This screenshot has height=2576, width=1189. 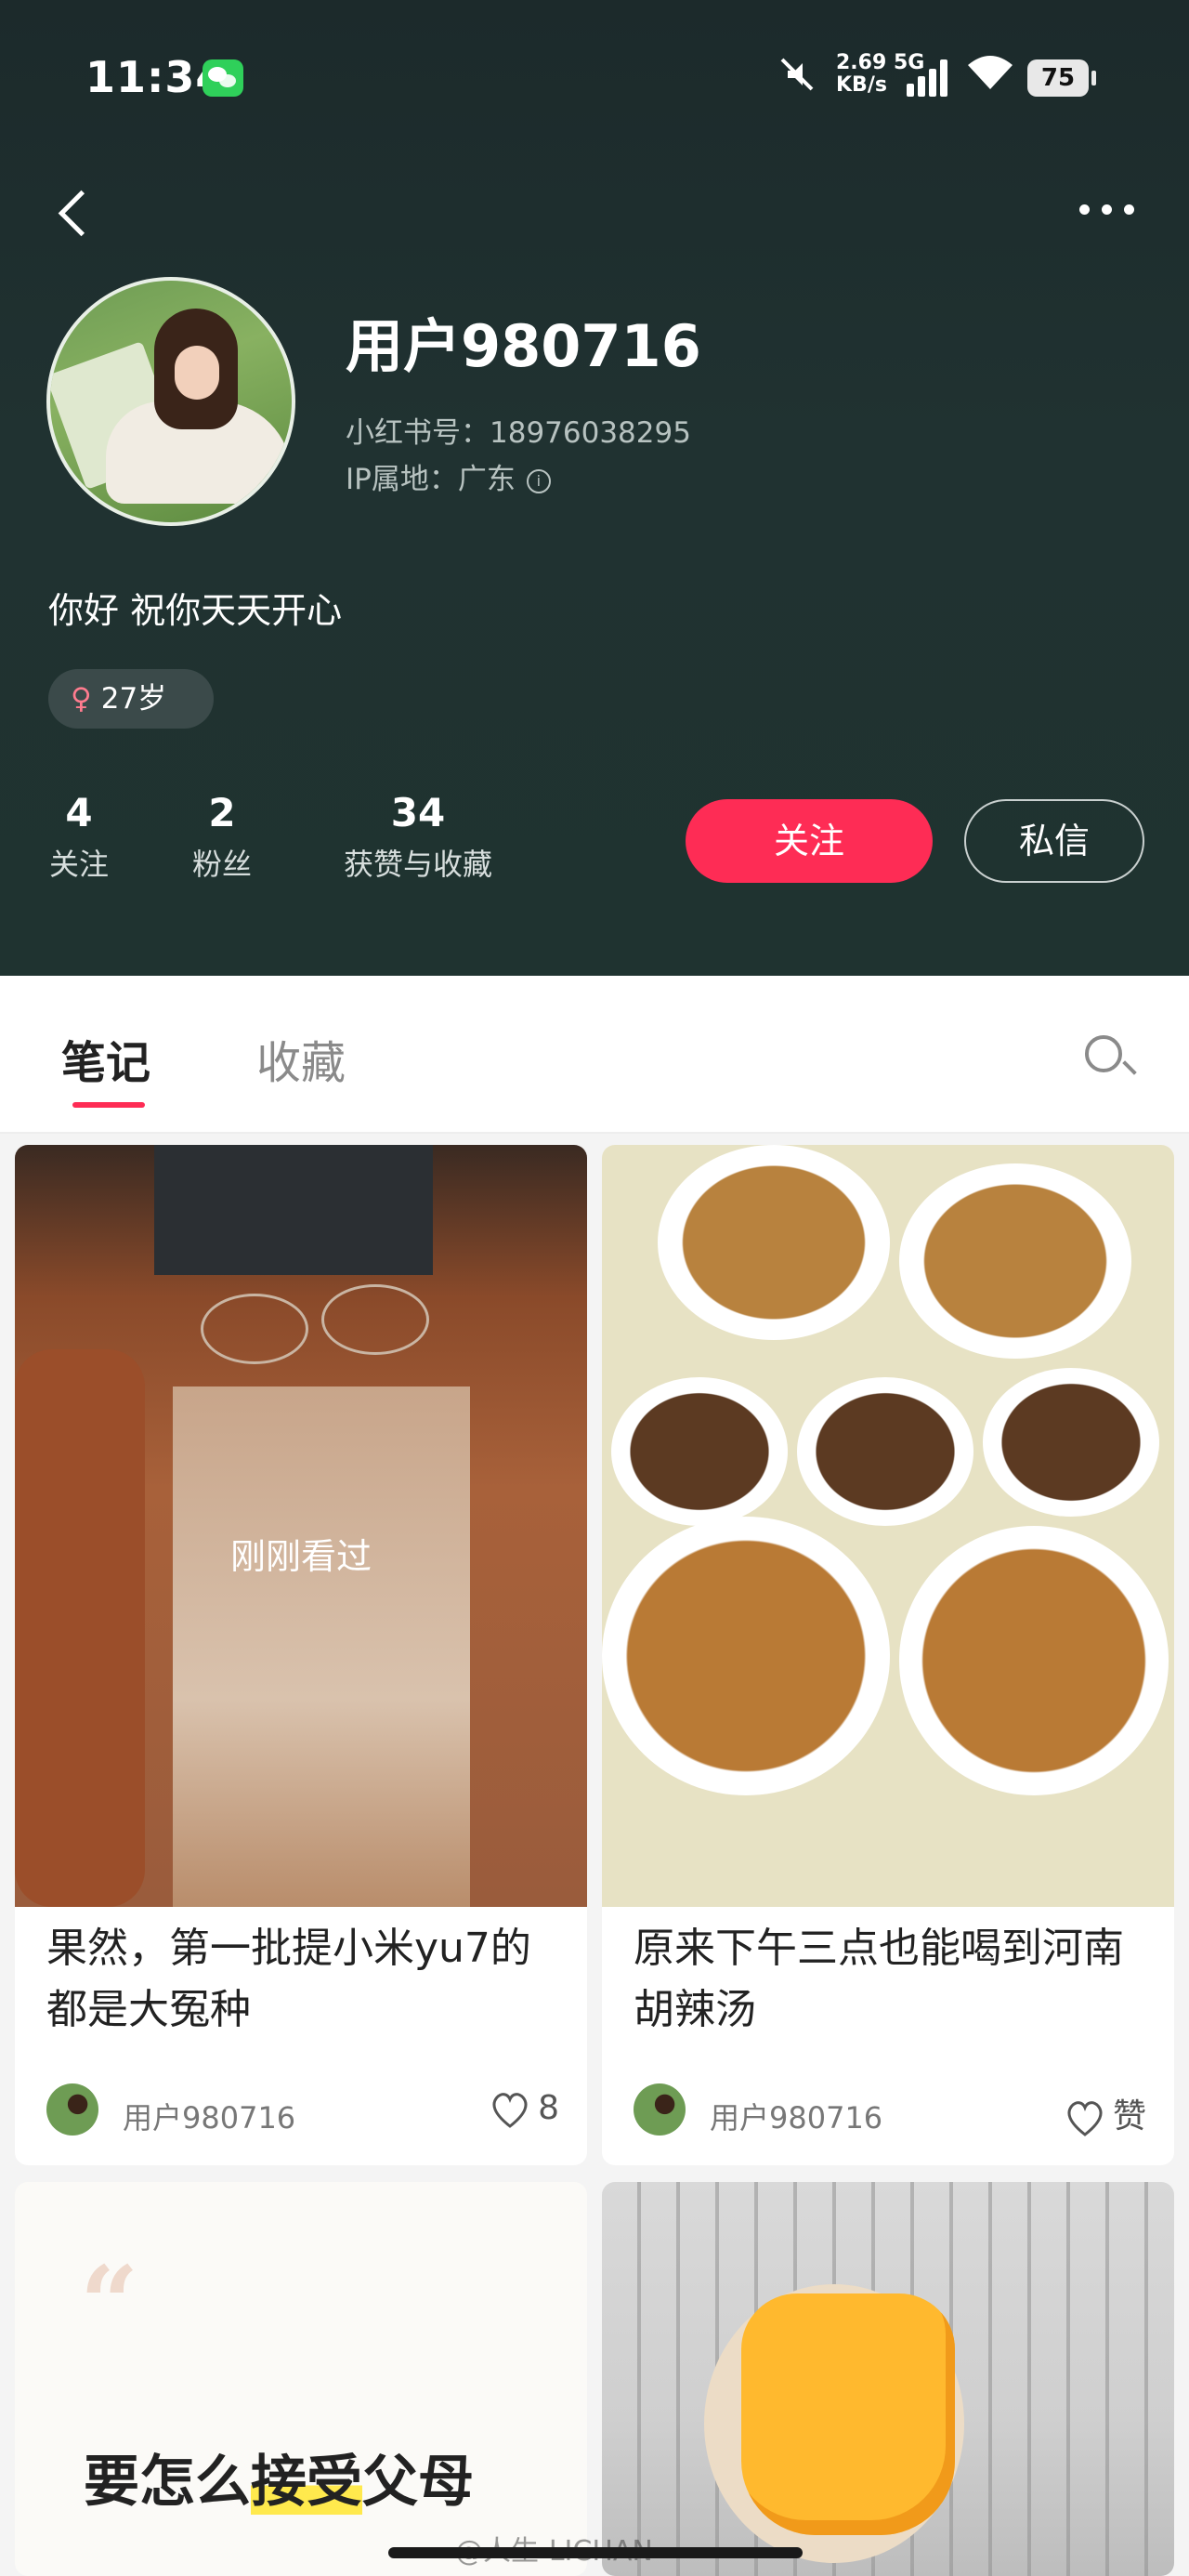 I want to click on battery-icon: 75, so click(x=1061, y=78).